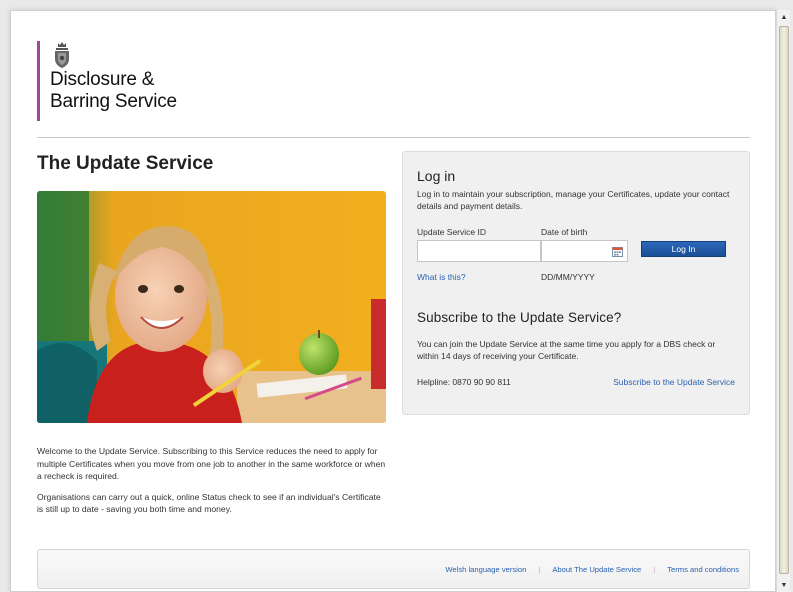  What do you see at coordinates (674, 382) in the screenshot?
I see `subscribe-link: Subscribe to the Update Service` at bounding box center [674, 382].